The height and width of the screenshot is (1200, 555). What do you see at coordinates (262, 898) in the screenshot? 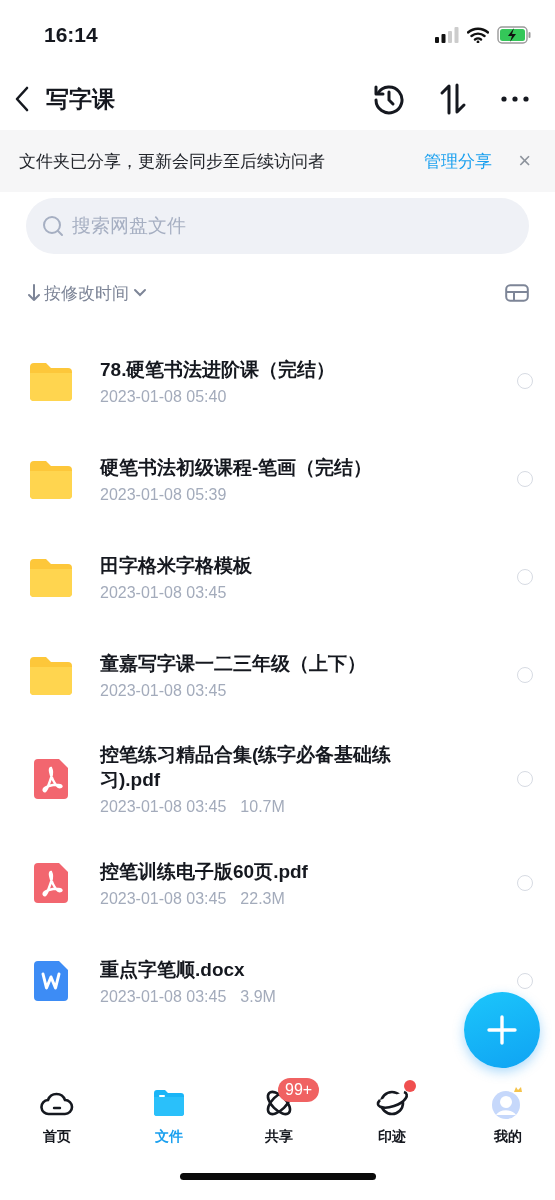
I see `file-size: 22.3M` at bounding box center [262, 898].